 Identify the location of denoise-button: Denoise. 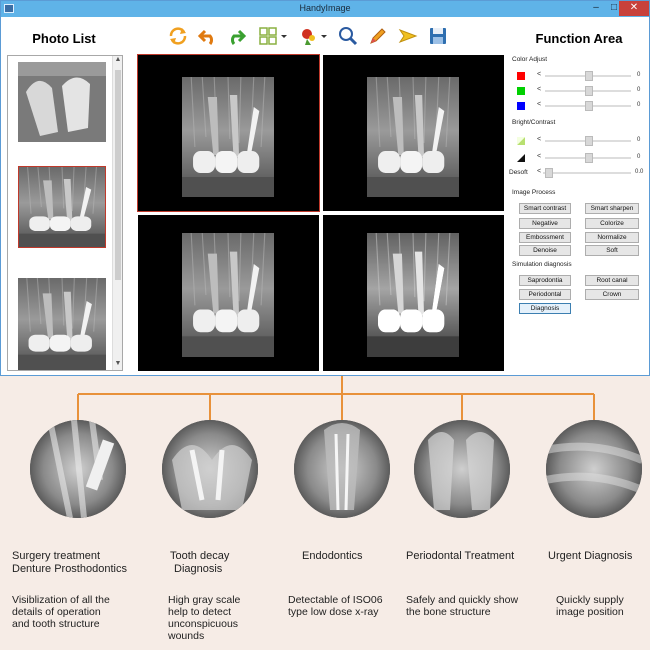
(545, 250).